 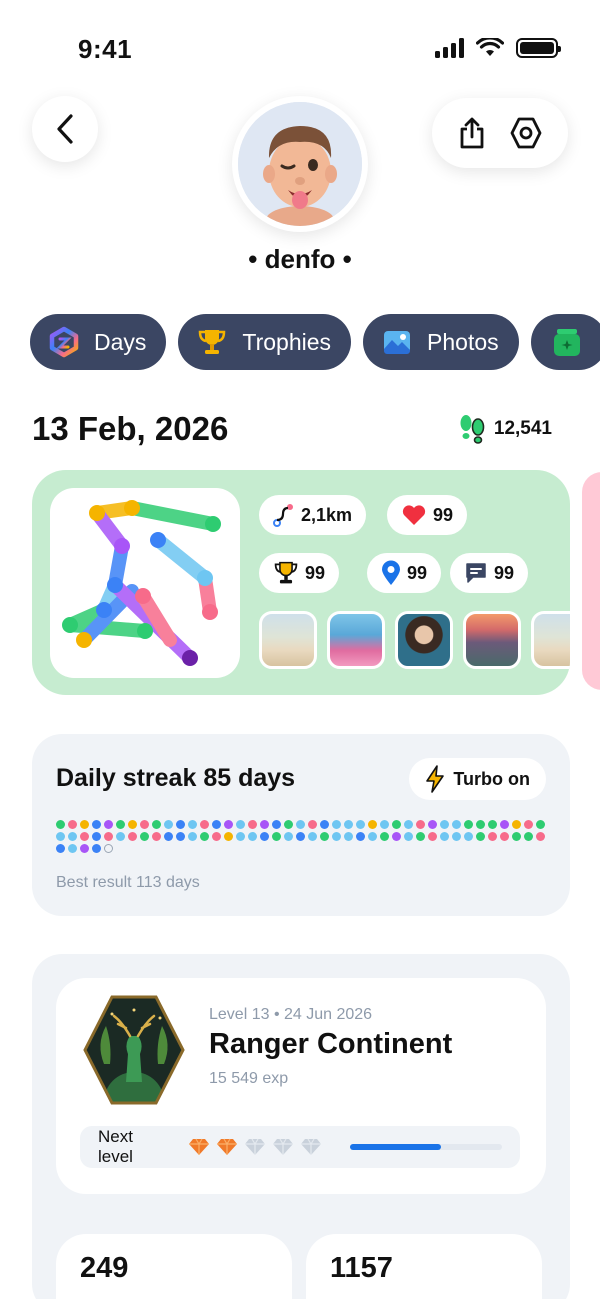 What do you see at coordinates (128, 882) in the screenshot?
I see `best-result: Best result 113 days` at bounding box center [128, 882].